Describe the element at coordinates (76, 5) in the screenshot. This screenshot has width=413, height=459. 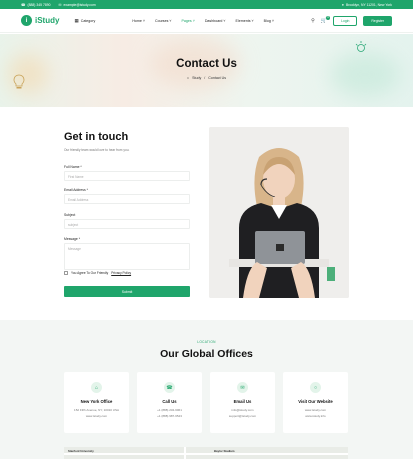
I see `email-contact: ✉ example@istudy.com` at that location.